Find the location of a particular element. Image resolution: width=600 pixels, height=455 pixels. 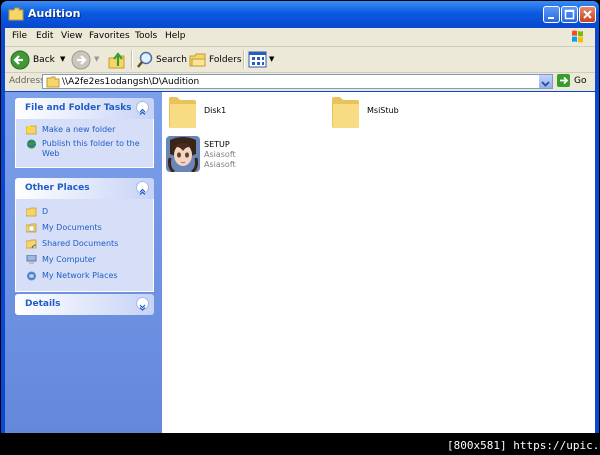

views-button: ▼ is located at coordinates (262, 60).